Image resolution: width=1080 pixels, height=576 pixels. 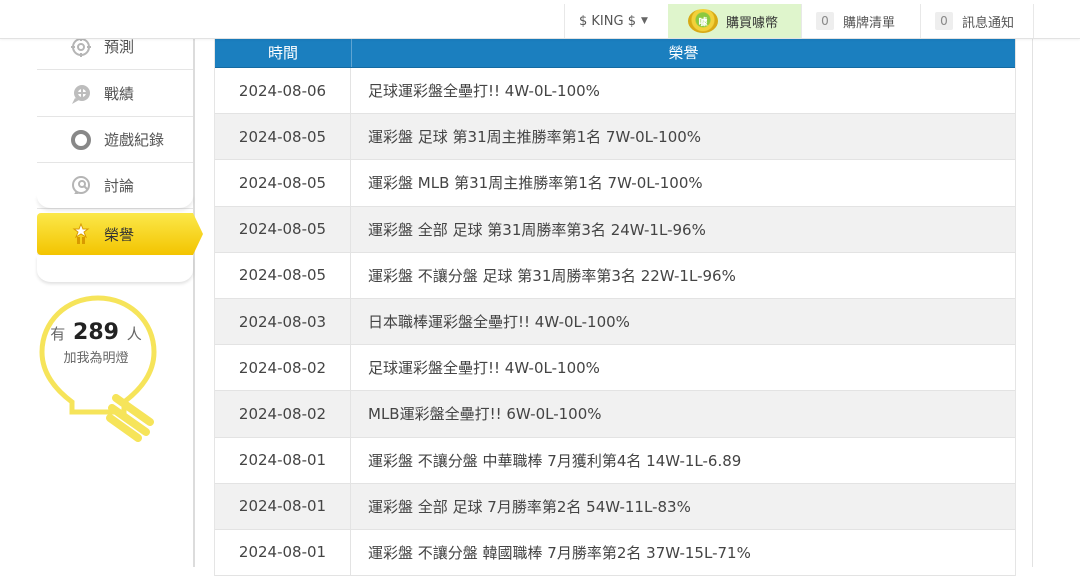 I want to click on table-header: 時間 榮譽, so click(x=615, y=53).